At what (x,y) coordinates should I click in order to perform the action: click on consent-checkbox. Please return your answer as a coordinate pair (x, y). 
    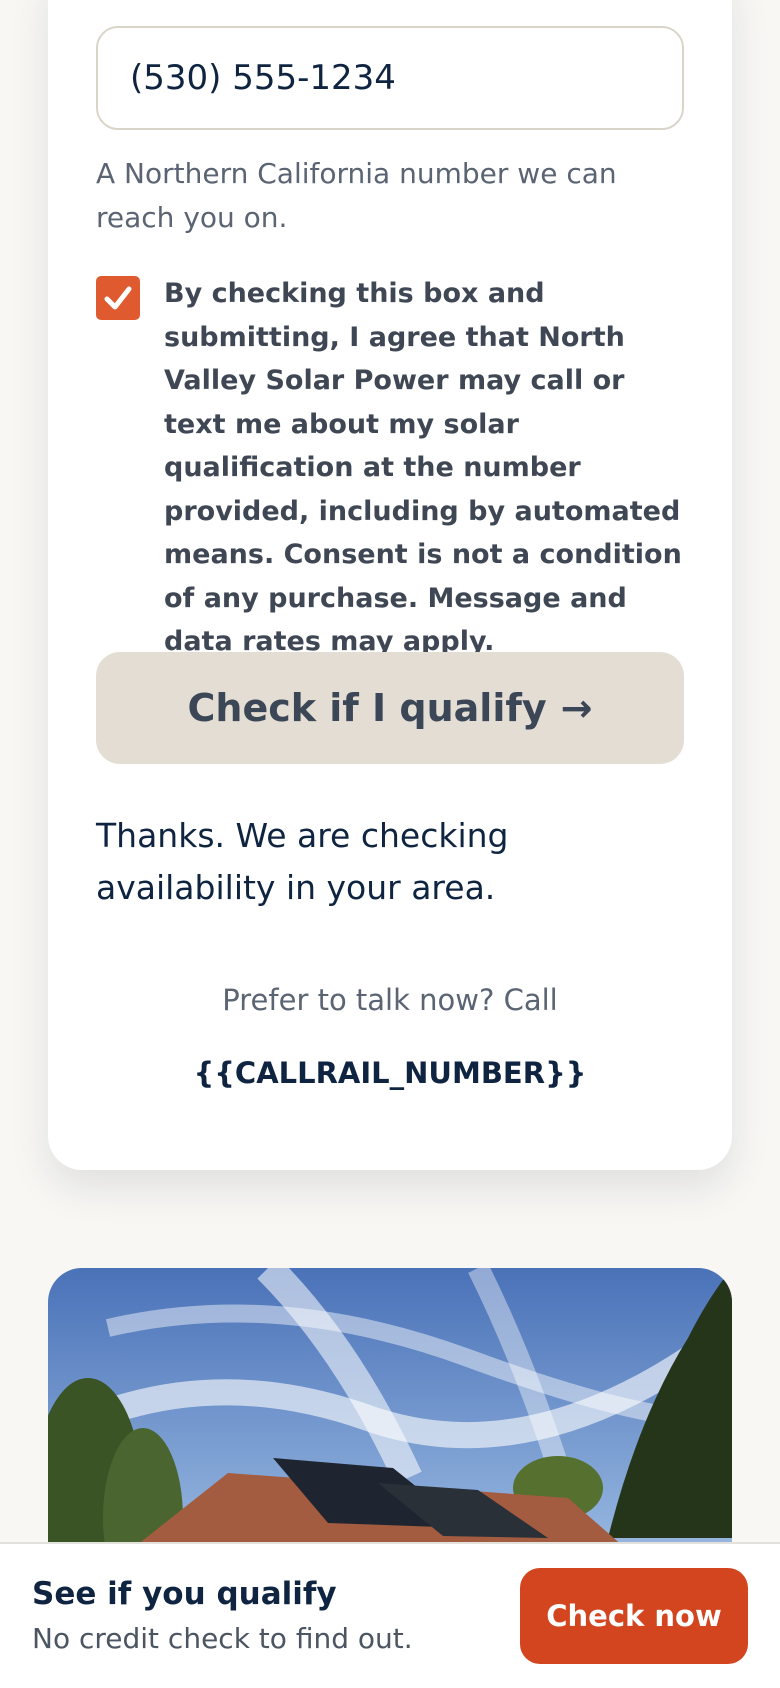
    Looking at the image, I should click on (118, 298).